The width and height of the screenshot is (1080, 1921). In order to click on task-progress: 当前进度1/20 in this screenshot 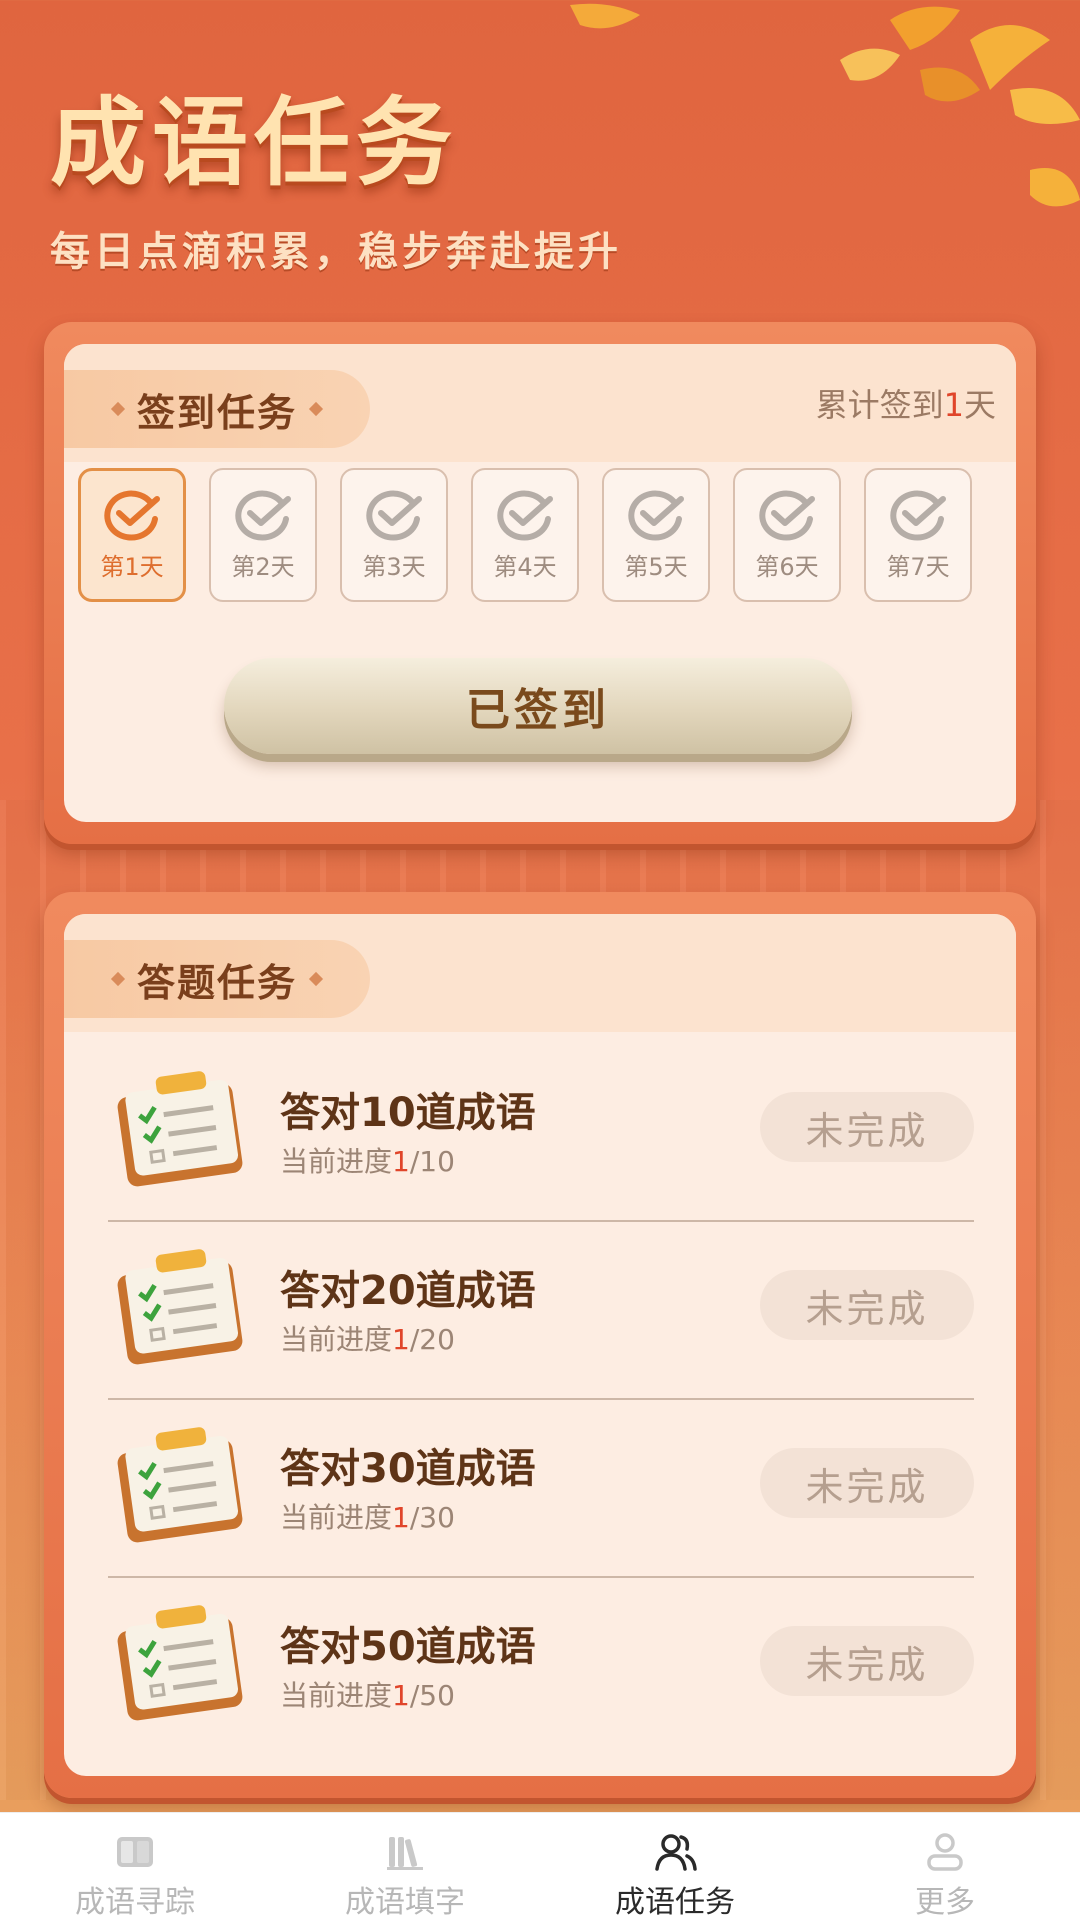, I will do `click(367, 1338)`.